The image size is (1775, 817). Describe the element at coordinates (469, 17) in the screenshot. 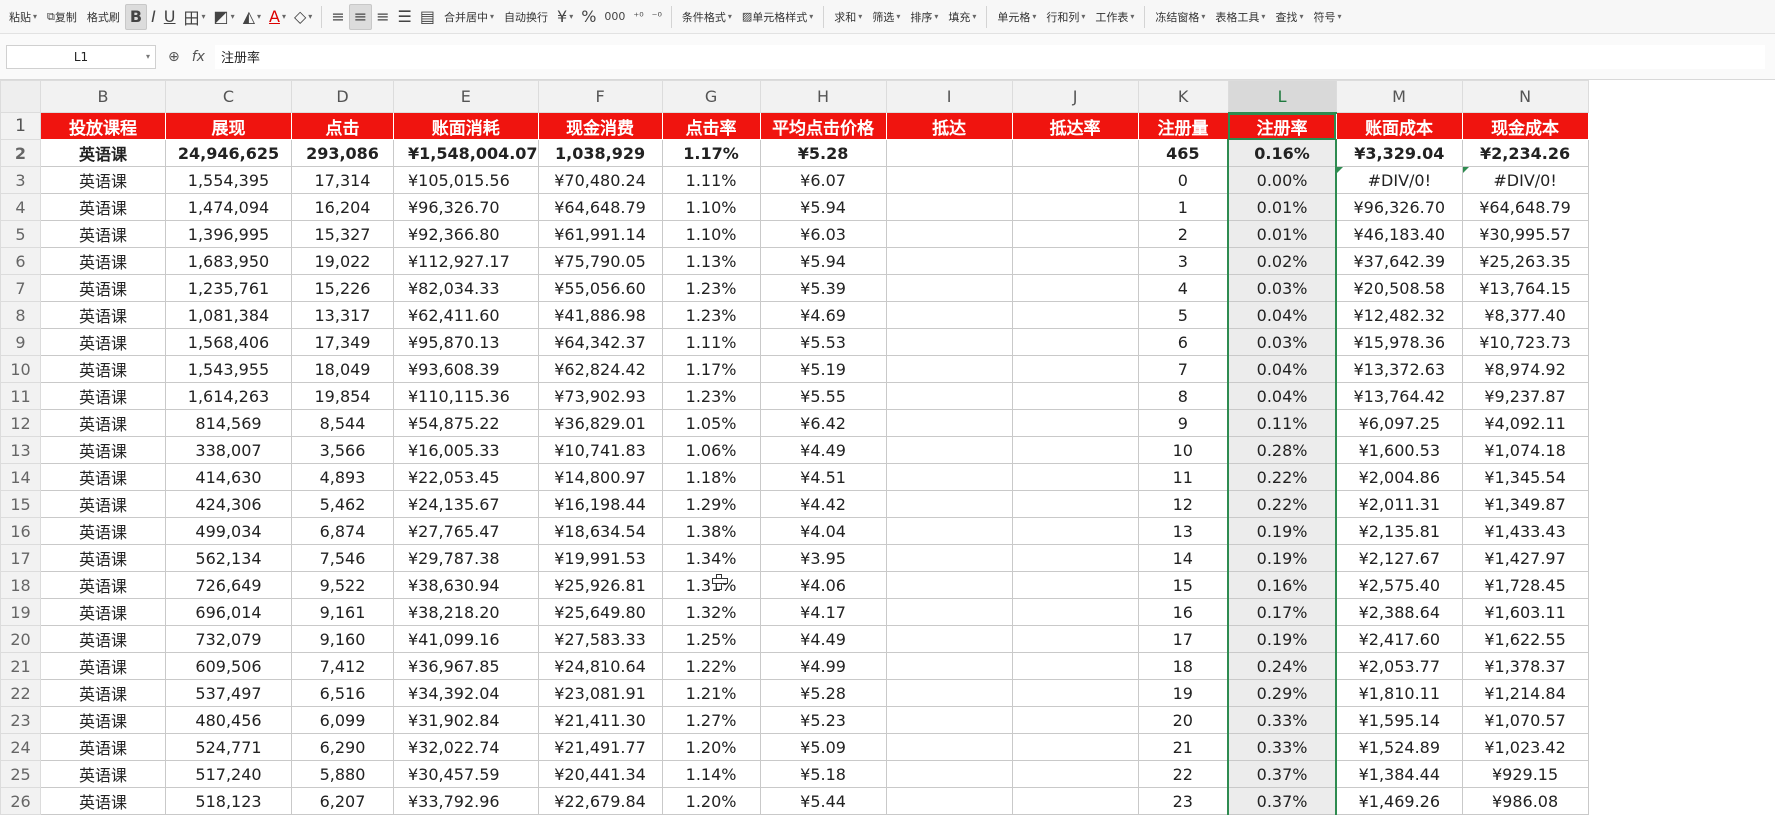

I see `merge-center-button: 合并居中 ▾` at that location.